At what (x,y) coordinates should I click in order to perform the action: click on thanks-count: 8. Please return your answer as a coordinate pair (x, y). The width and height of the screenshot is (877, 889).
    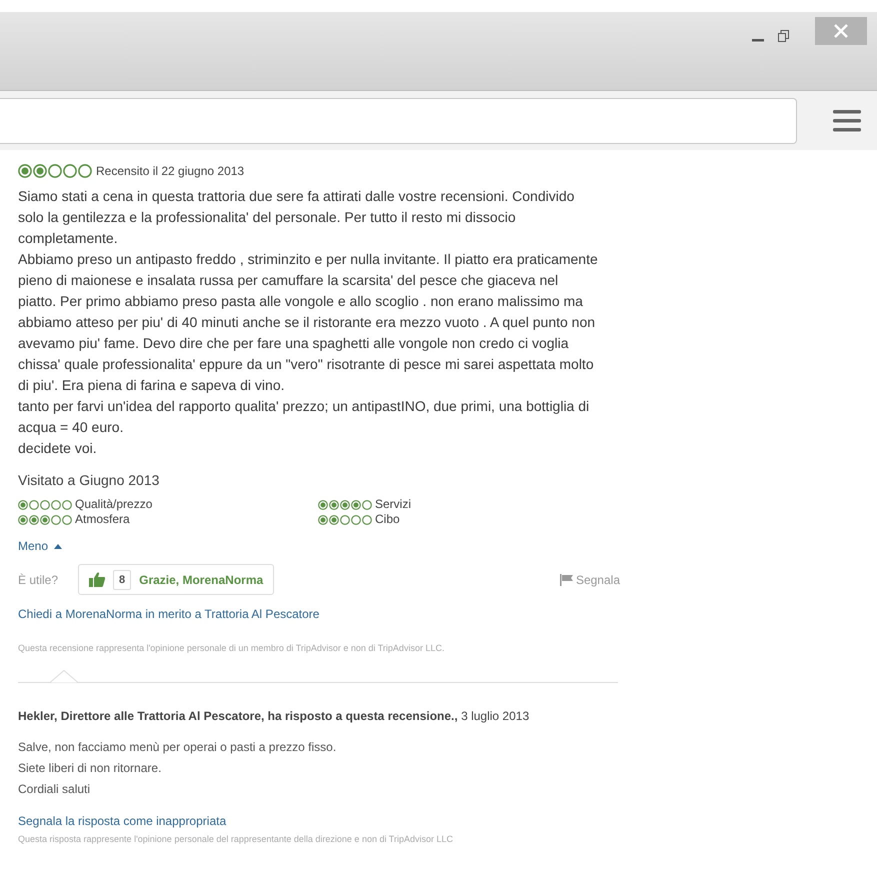
    Looking at the image, I should click on (122, 580).